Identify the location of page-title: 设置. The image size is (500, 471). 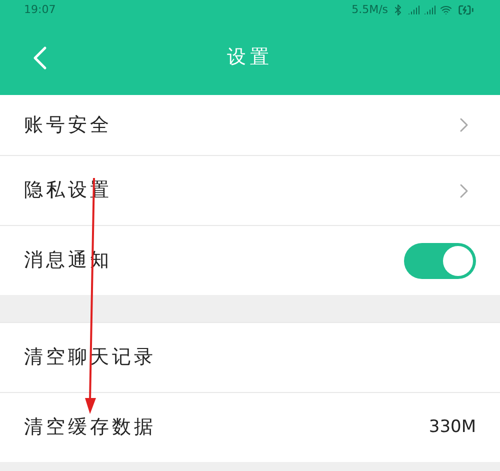
(250, 57).